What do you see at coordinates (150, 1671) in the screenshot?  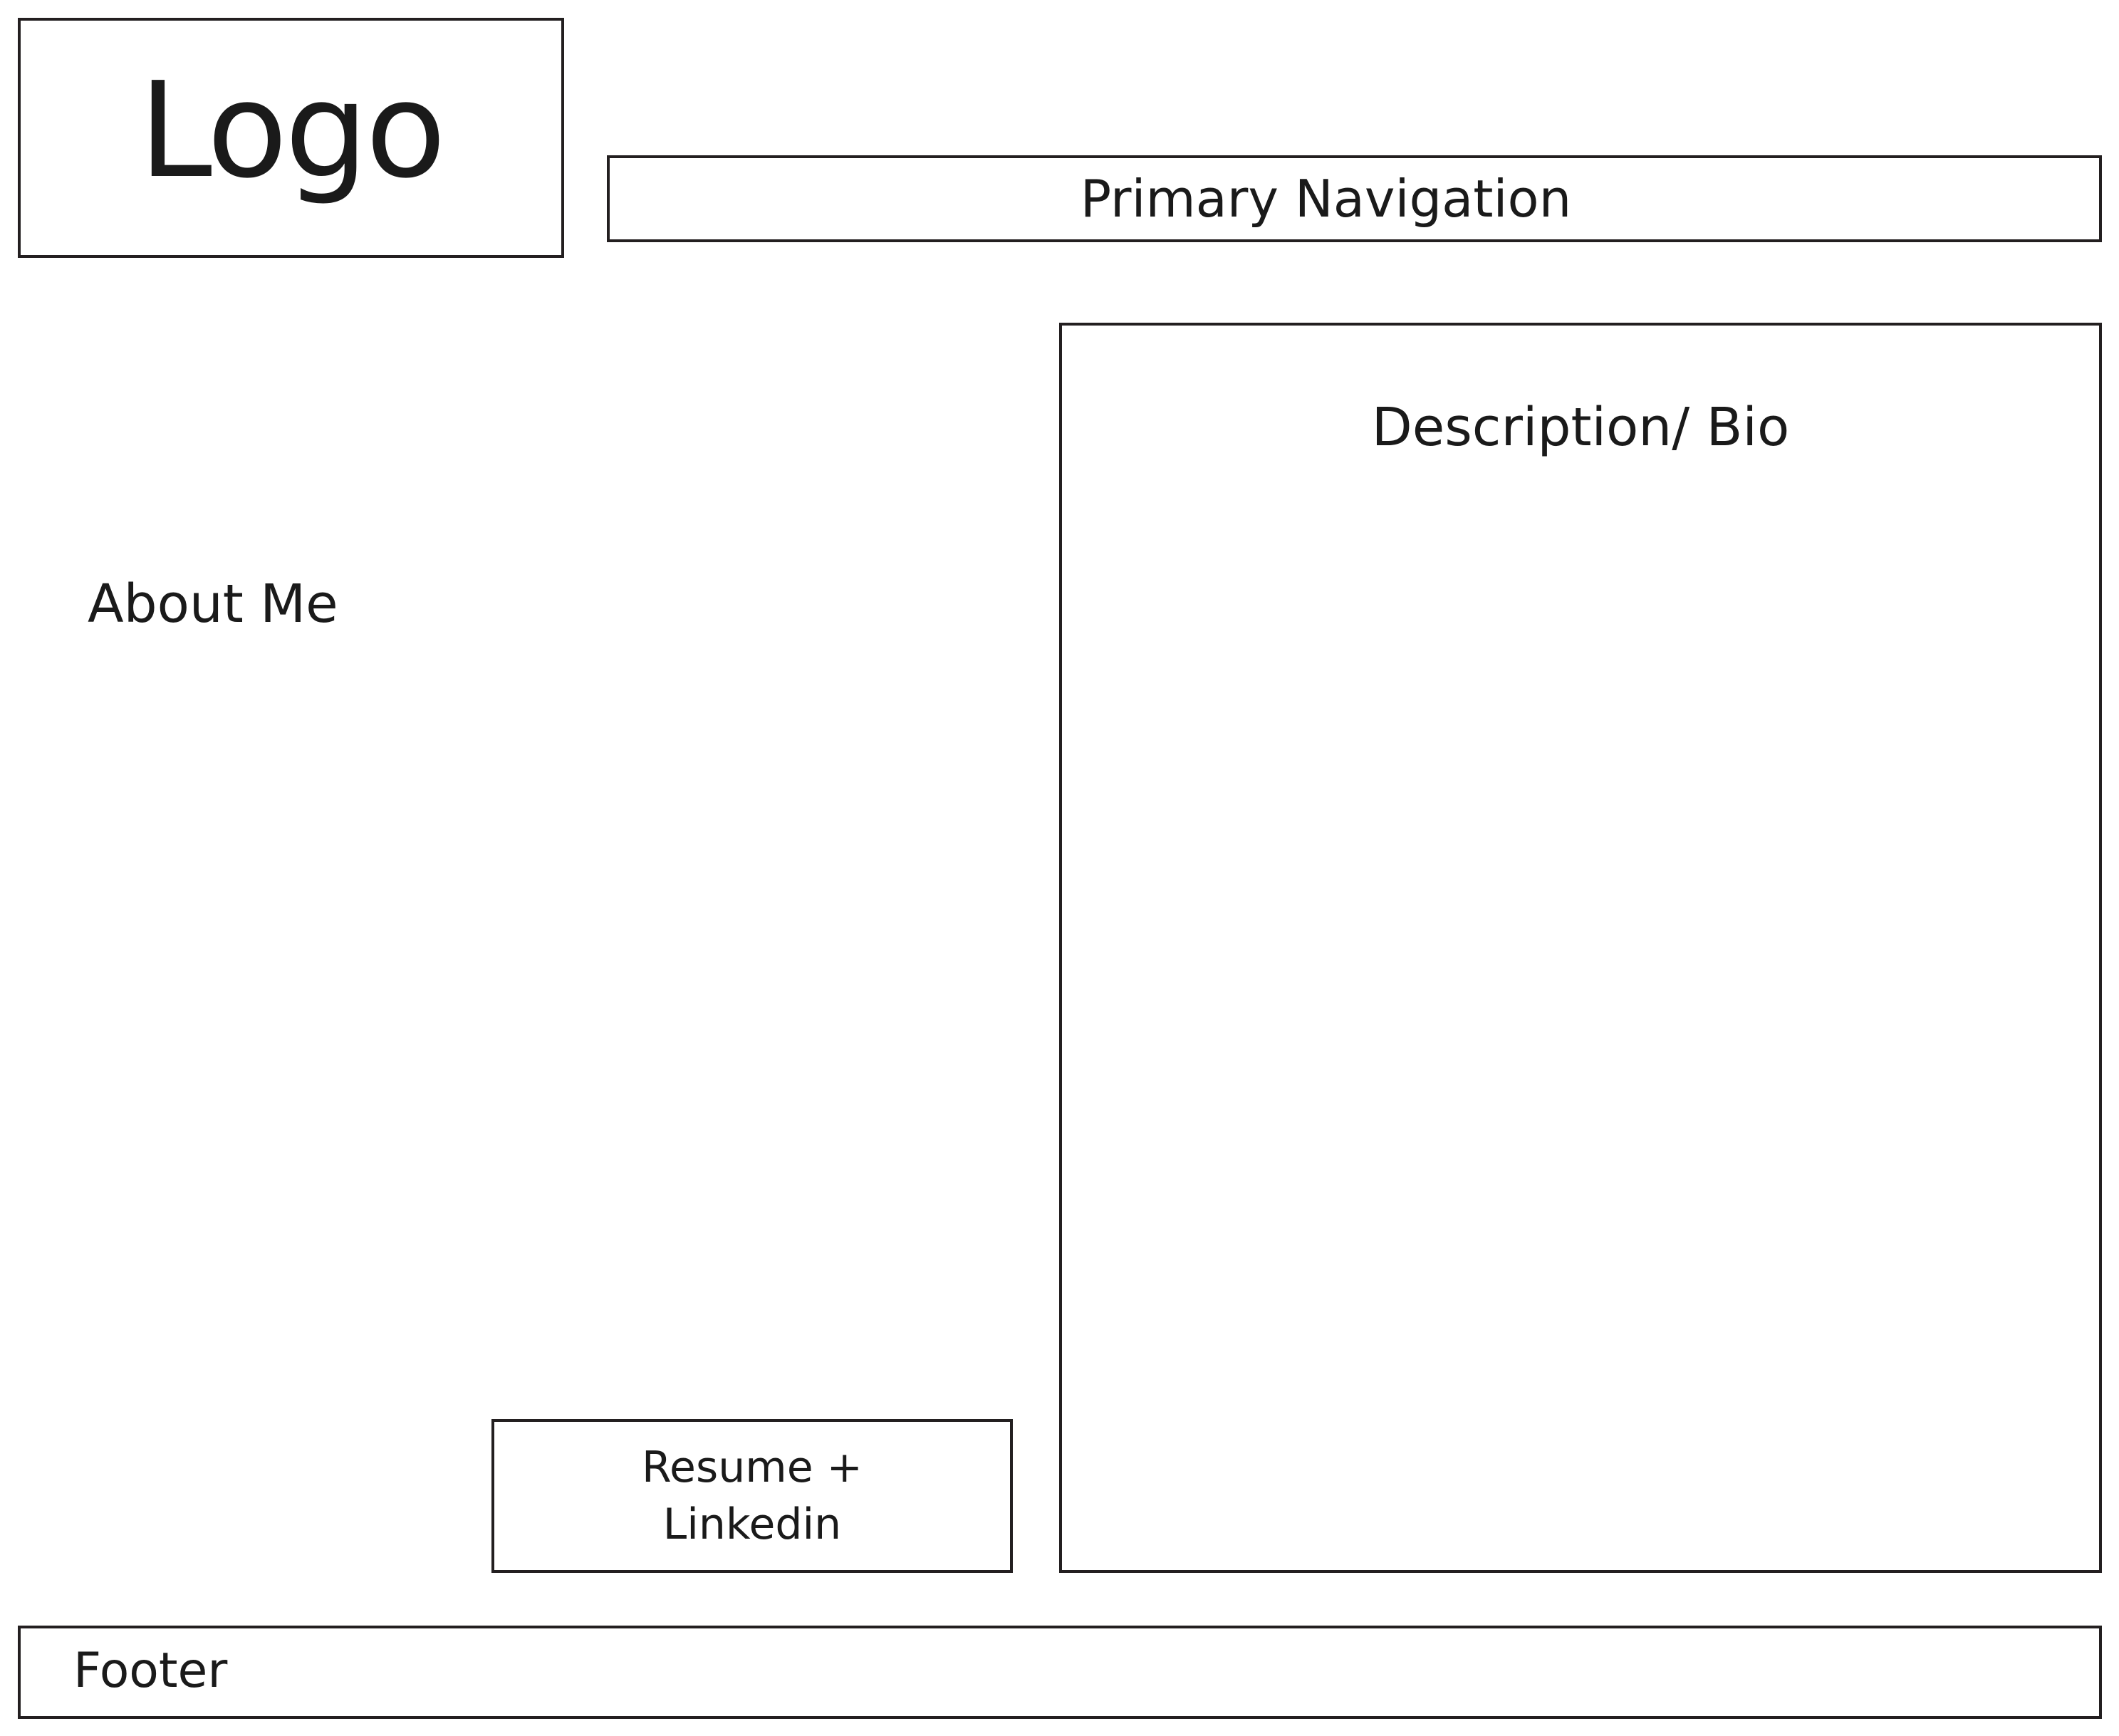 I see `footer-label: Footer` at bounding box center [150, 1671].